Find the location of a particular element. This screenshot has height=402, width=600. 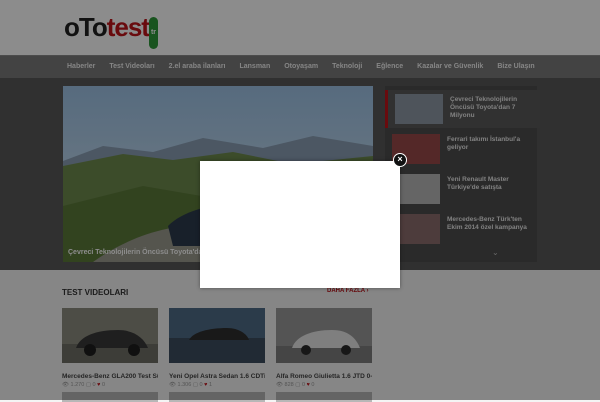

close-icon: × is located at coordinates (400, 160).